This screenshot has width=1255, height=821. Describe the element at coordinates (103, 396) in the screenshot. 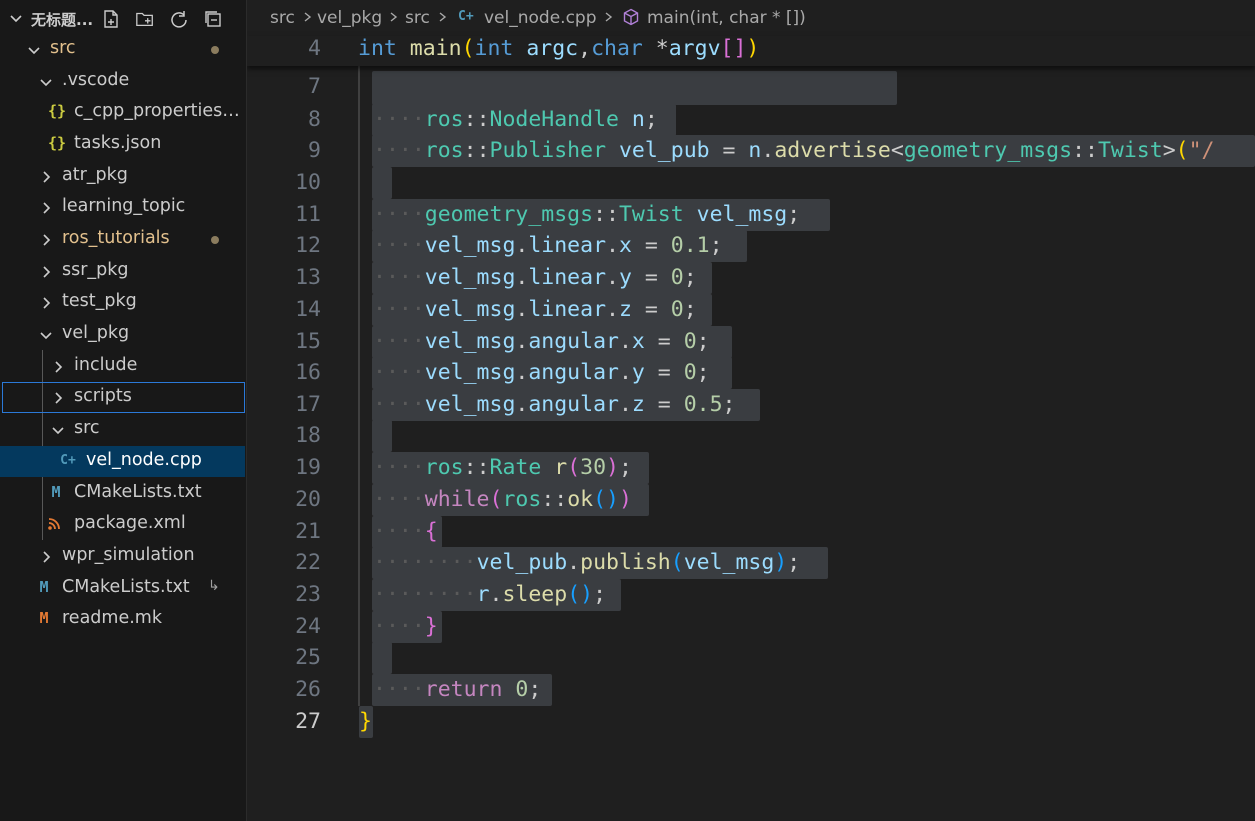

I see `tree-item-label: scripts` at that location.